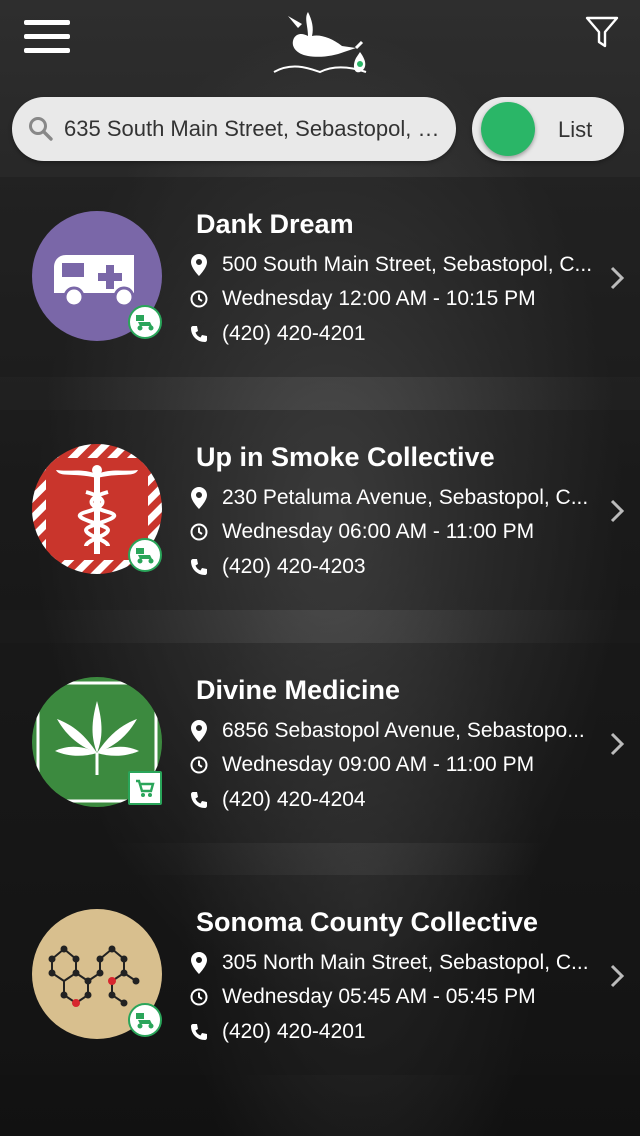  Describe the element at coordinates (367, 922) in the screenshot. I see `dispensary-name: Sonoma County Collective` at that location.